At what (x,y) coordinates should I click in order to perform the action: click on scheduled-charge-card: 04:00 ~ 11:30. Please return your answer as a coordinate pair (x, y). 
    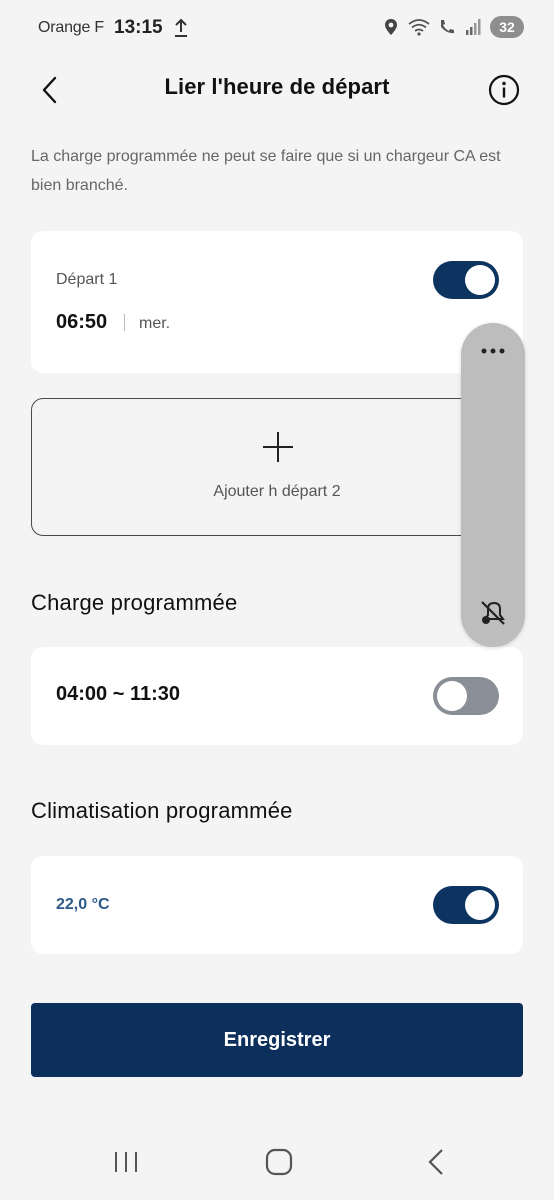
    Looking at the image, I should click on (277, 696).